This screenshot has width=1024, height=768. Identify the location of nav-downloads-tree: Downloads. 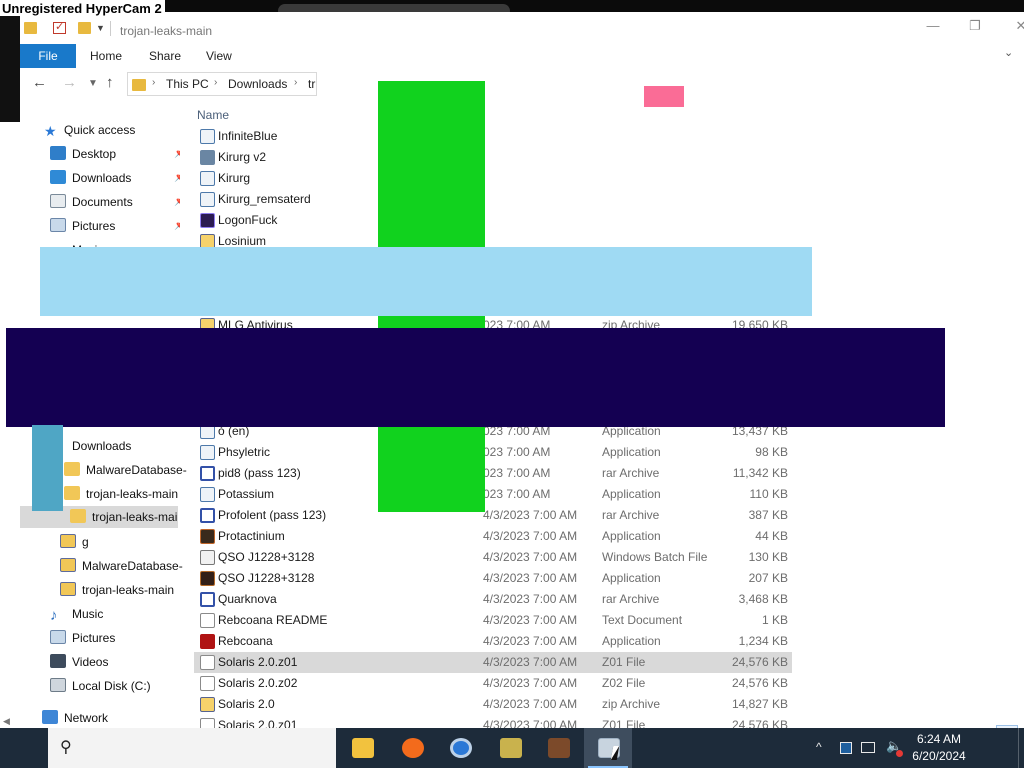
(101, 446).